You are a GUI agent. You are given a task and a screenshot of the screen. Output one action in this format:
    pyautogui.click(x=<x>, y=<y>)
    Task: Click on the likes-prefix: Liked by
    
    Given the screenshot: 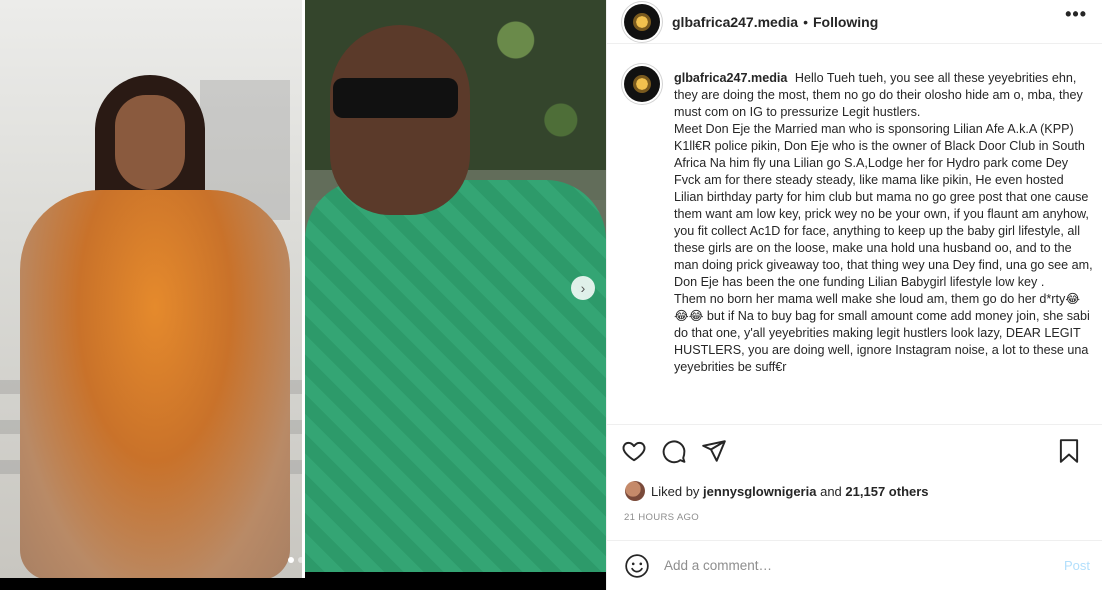 What is the action you would take?
    pyautogui.click(x=675, y=491)
    